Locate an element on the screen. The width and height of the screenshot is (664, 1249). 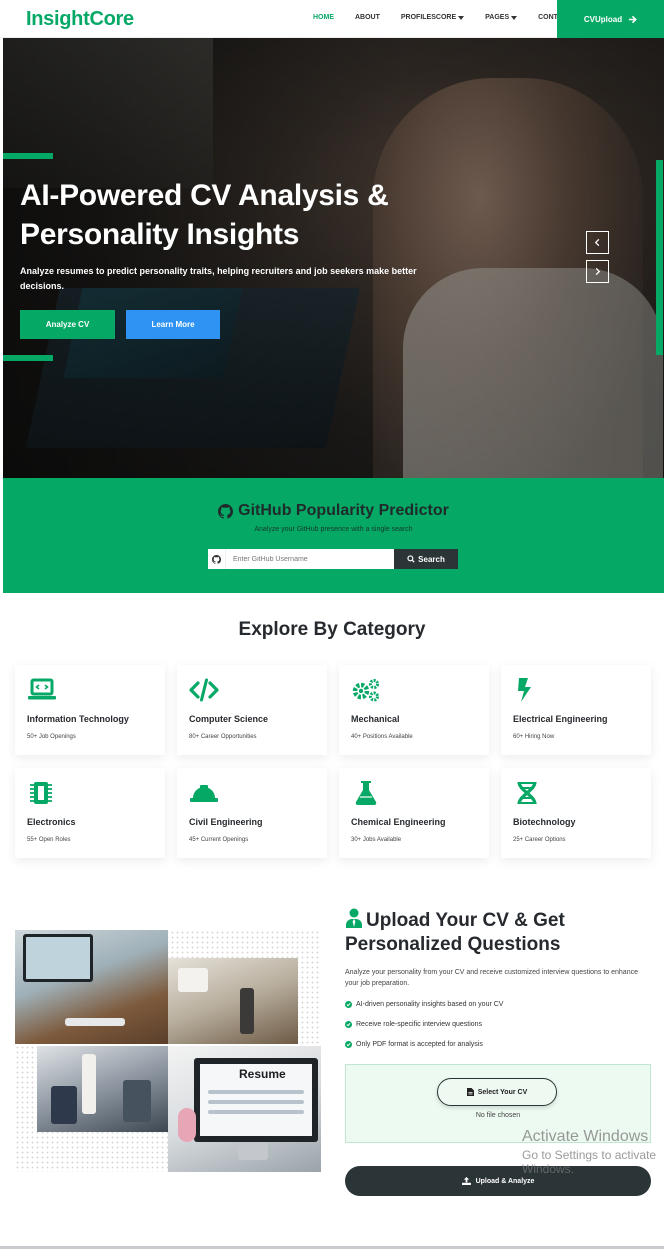
category-name: Civil Engineering is located at coordinates (226, 822).